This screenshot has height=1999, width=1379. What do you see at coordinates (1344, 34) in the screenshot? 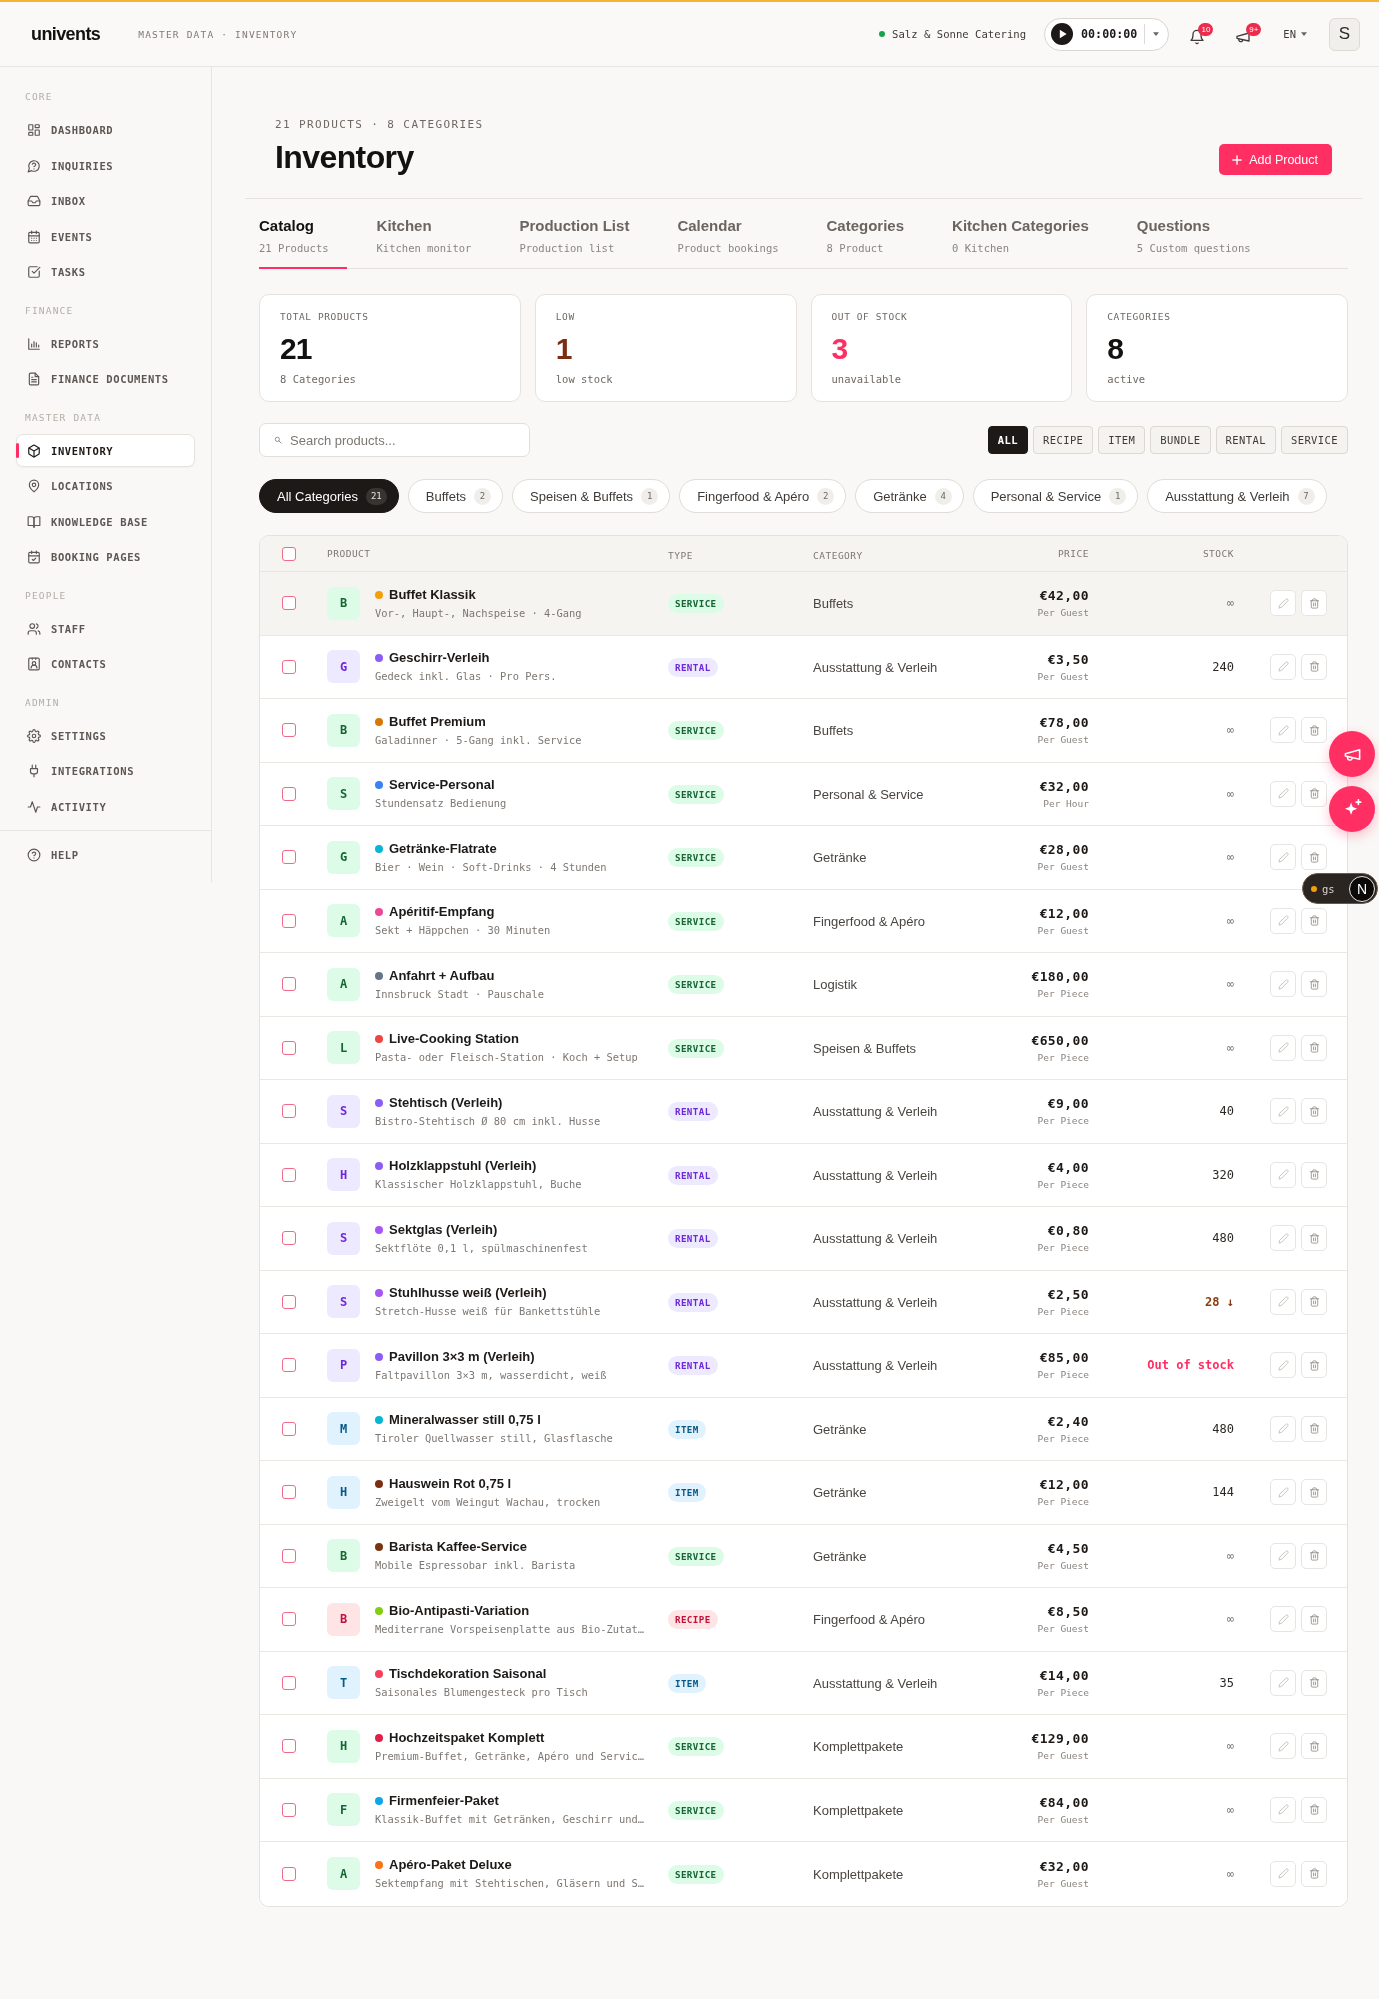
I see `user-avatar: S` at bounding box center [1344, 34].